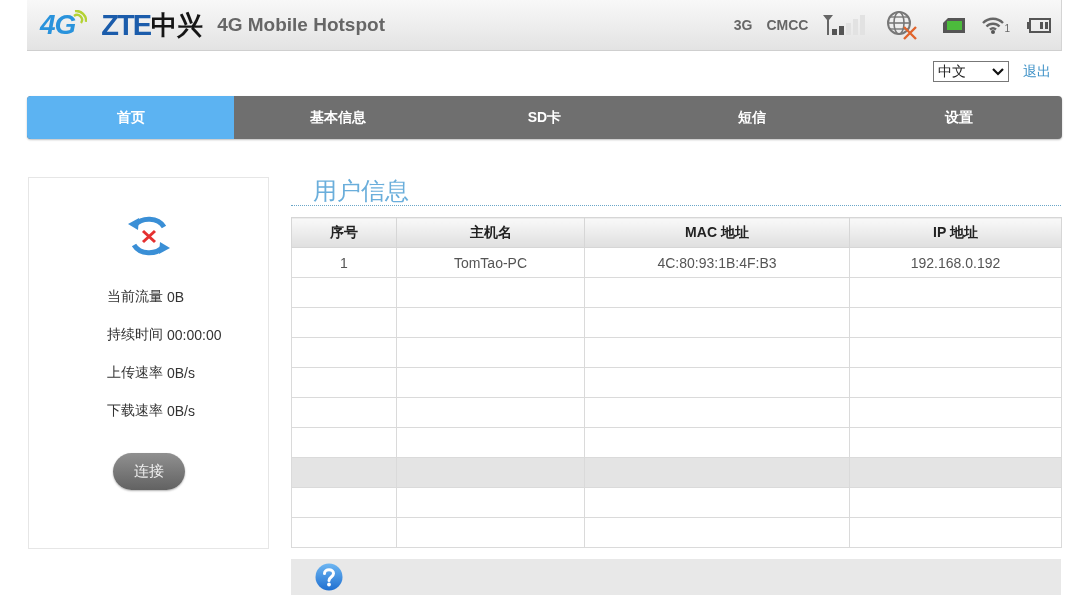  What do you see at coordinates (135, 335) in the screenshot?
I see `stat-label: 持续时间` at bounding box center [135, 335].